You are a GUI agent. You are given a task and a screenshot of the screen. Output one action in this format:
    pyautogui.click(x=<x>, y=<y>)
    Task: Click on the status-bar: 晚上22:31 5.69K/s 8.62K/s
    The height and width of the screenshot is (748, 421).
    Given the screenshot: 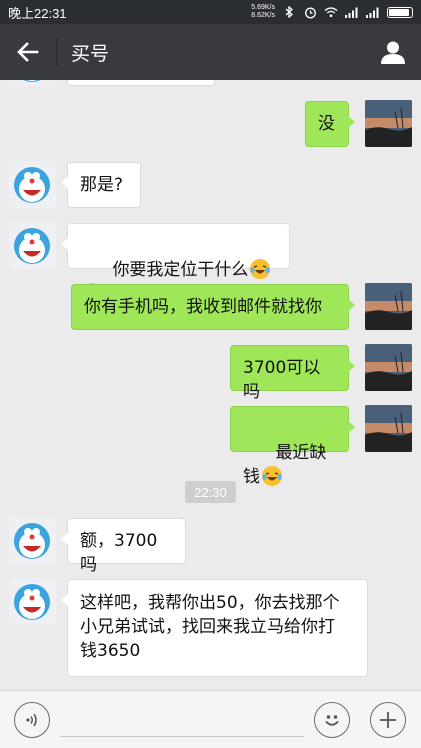 What is the action you would take?
    pyautogui.click(x=210, y=12)
    